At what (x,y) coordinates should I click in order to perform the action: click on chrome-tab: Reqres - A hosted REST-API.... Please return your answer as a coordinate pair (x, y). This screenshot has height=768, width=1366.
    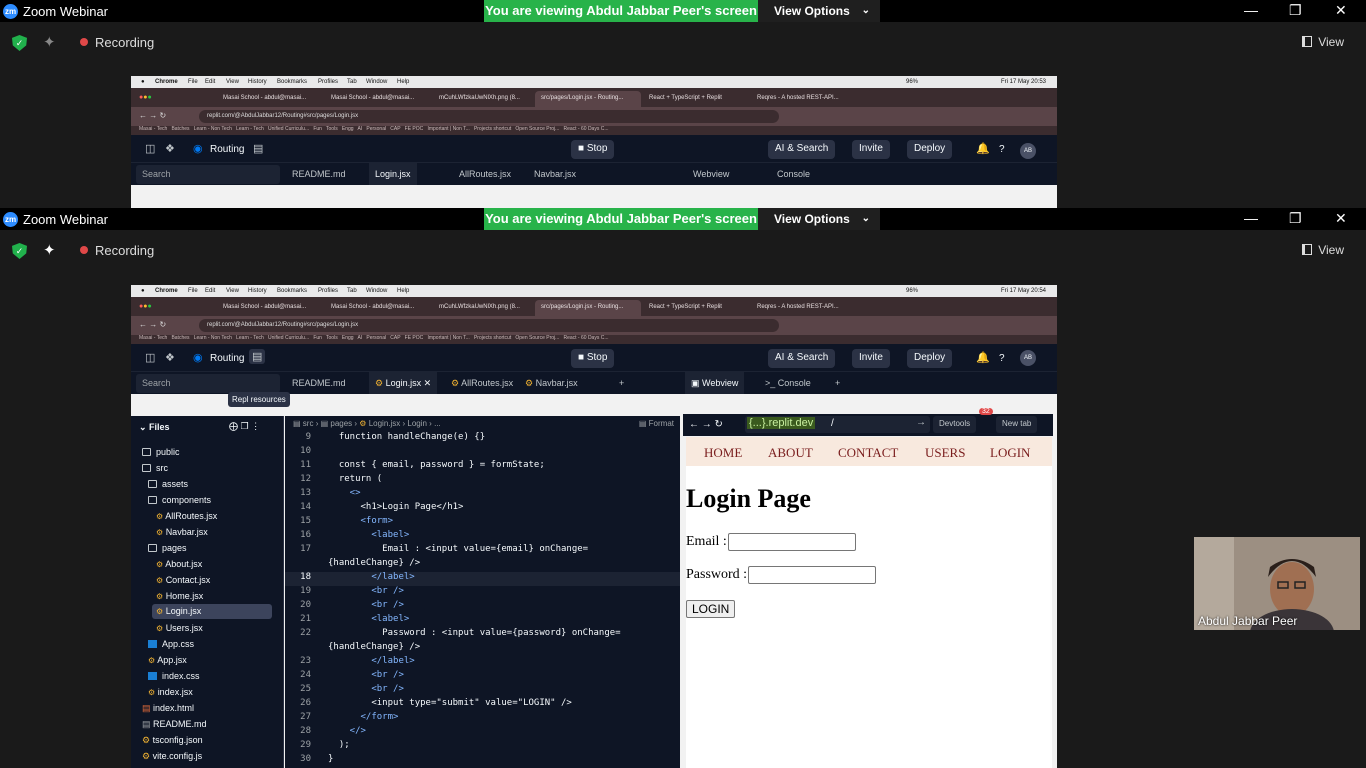
    Looking at the image, I should click on (804, 308).